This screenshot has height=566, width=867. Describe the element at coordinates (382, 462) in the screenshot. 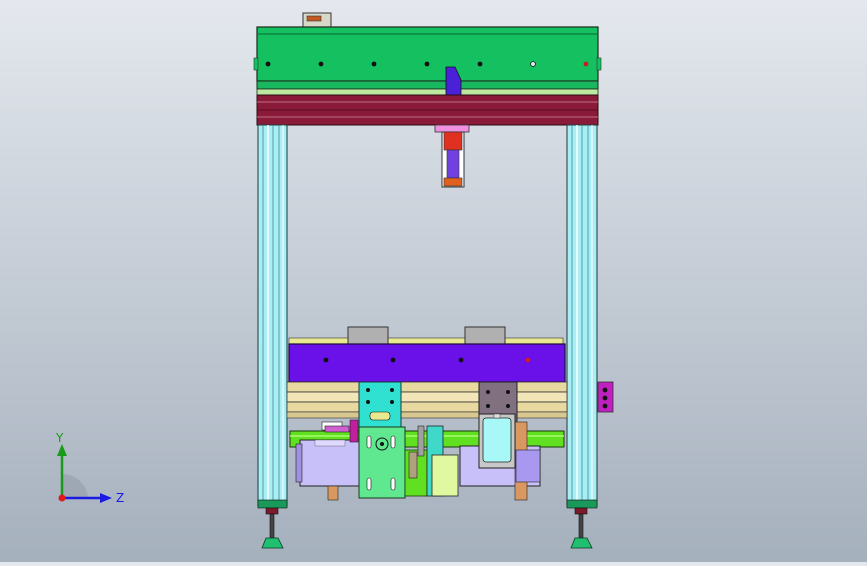

I see `bearing-bracket` at that location.